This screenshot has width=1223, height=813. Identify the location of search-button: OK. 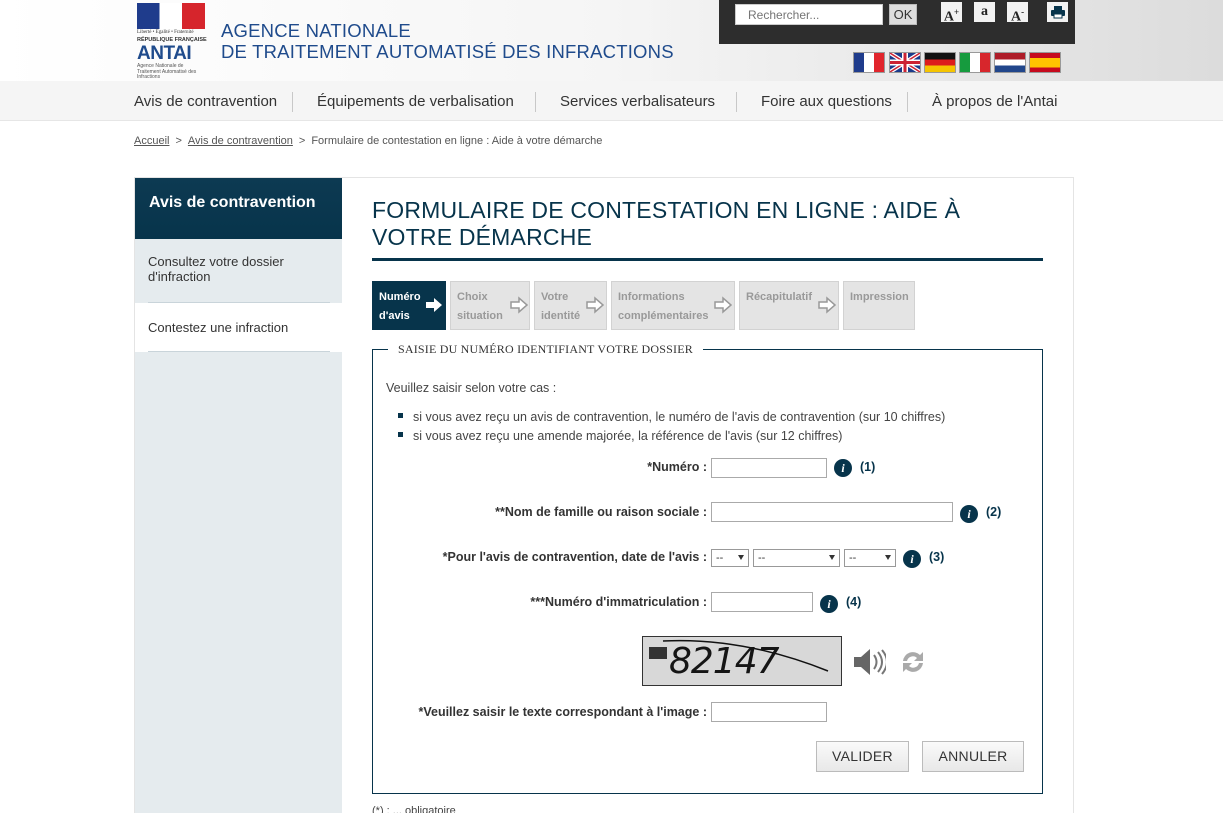
(903, 14).